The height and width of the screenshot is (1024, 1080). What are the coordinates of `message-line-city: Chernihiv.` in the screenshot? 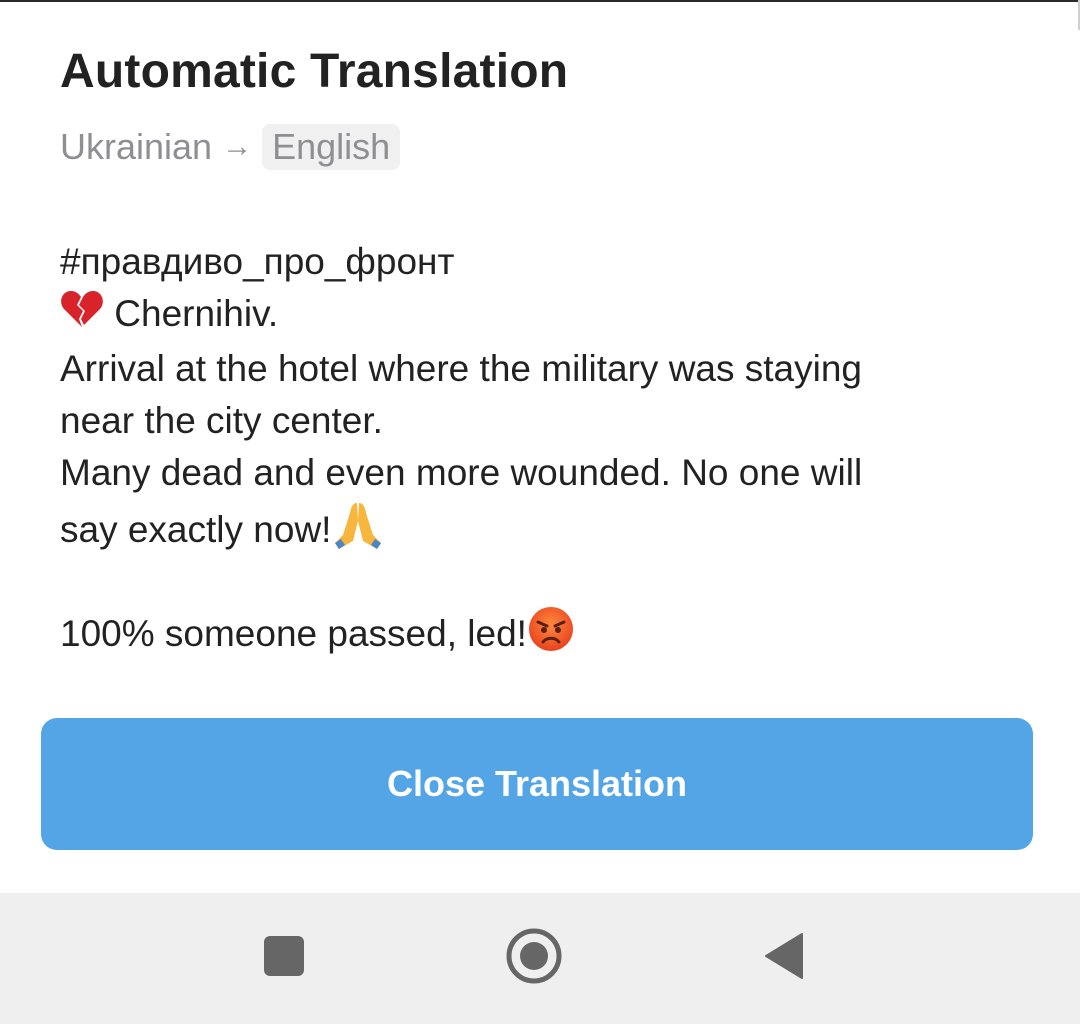 It's located at (555, 315).